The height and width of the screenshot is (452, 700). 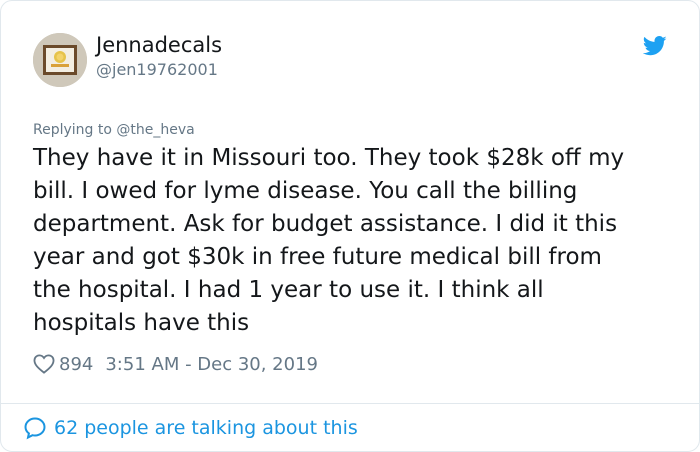 I want to click on conversation-link: 62 people are talking about this, so click(x=190, y=428).